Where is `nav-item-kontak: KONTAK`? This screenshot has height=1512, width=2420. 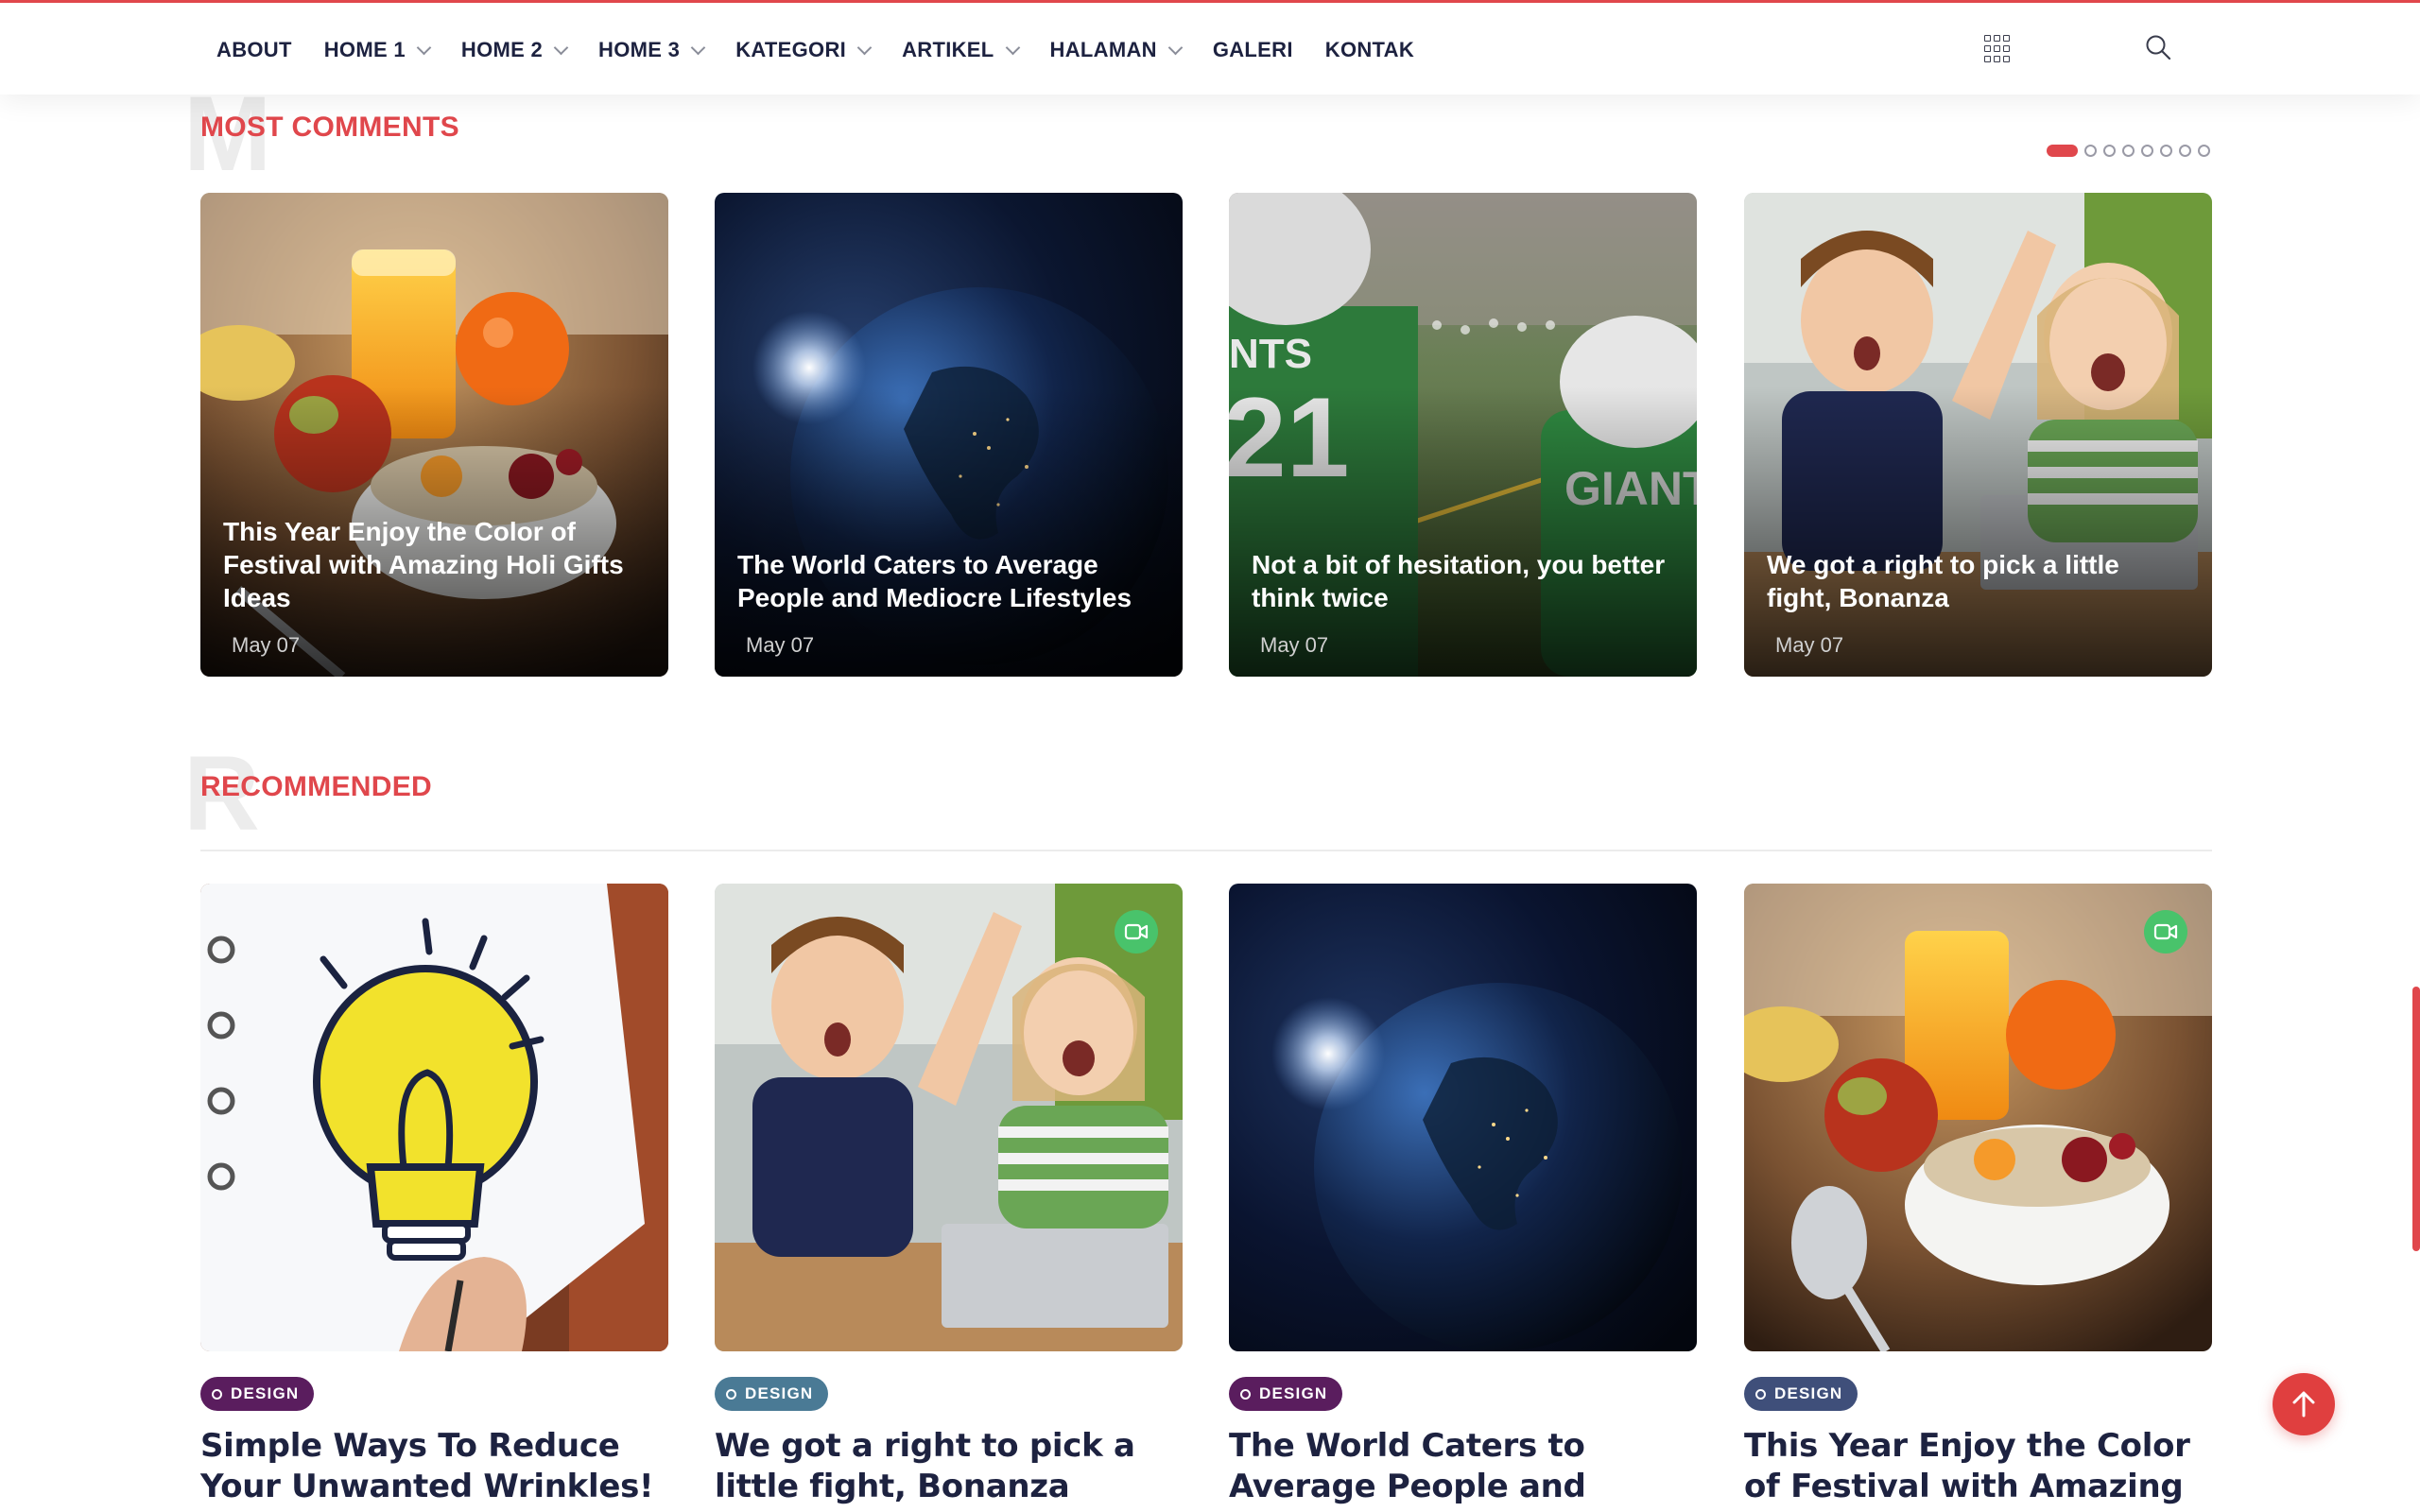
nav-item-kontak: KONTAK is located at coordinates (1369, 50).